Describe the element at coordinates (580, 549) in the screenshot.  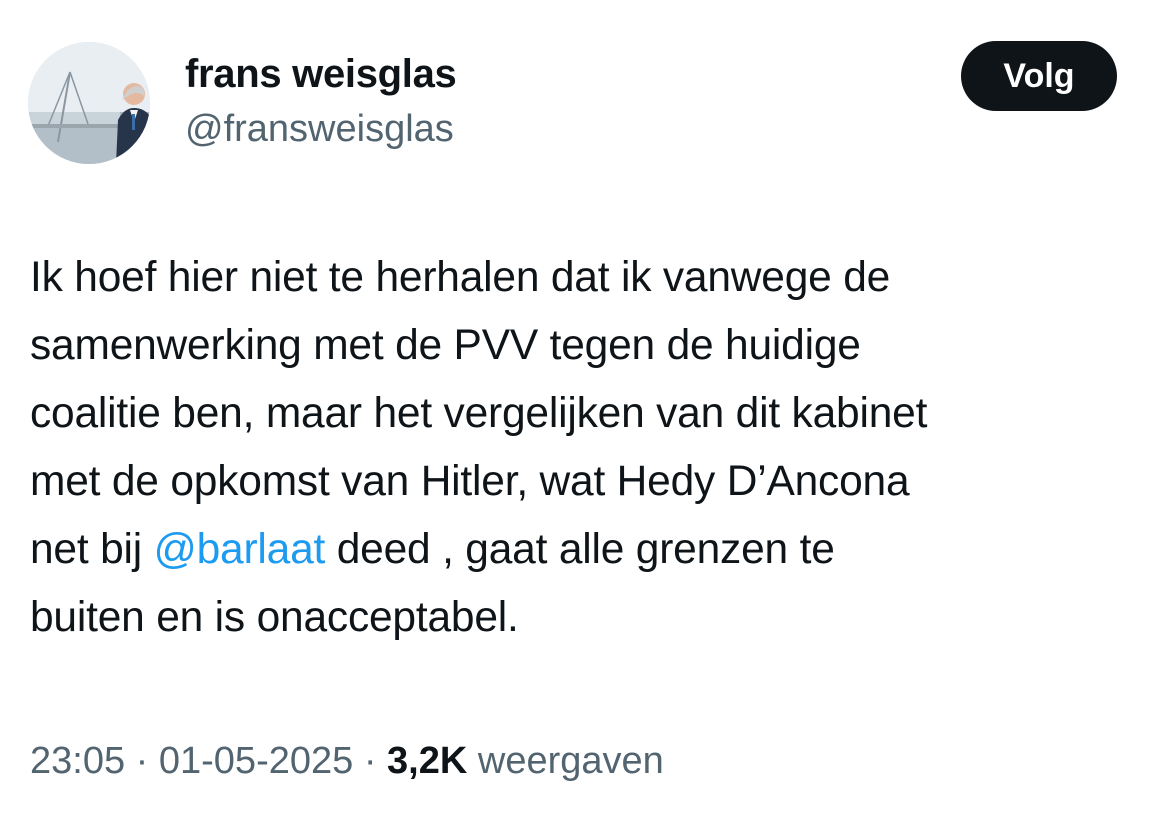
I see `tweet-text-segment: deed , gaat alle grenzen te` at that location.